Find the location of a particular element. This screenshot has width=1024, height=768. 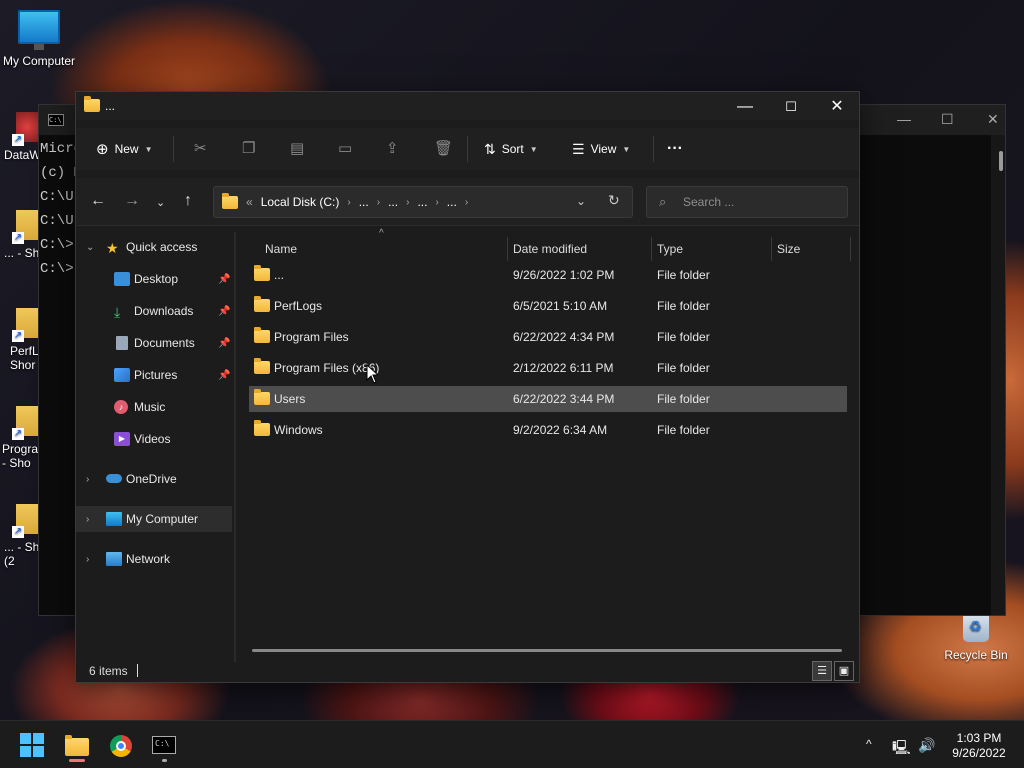

pictures-icon is located at coordinates (122, 375).